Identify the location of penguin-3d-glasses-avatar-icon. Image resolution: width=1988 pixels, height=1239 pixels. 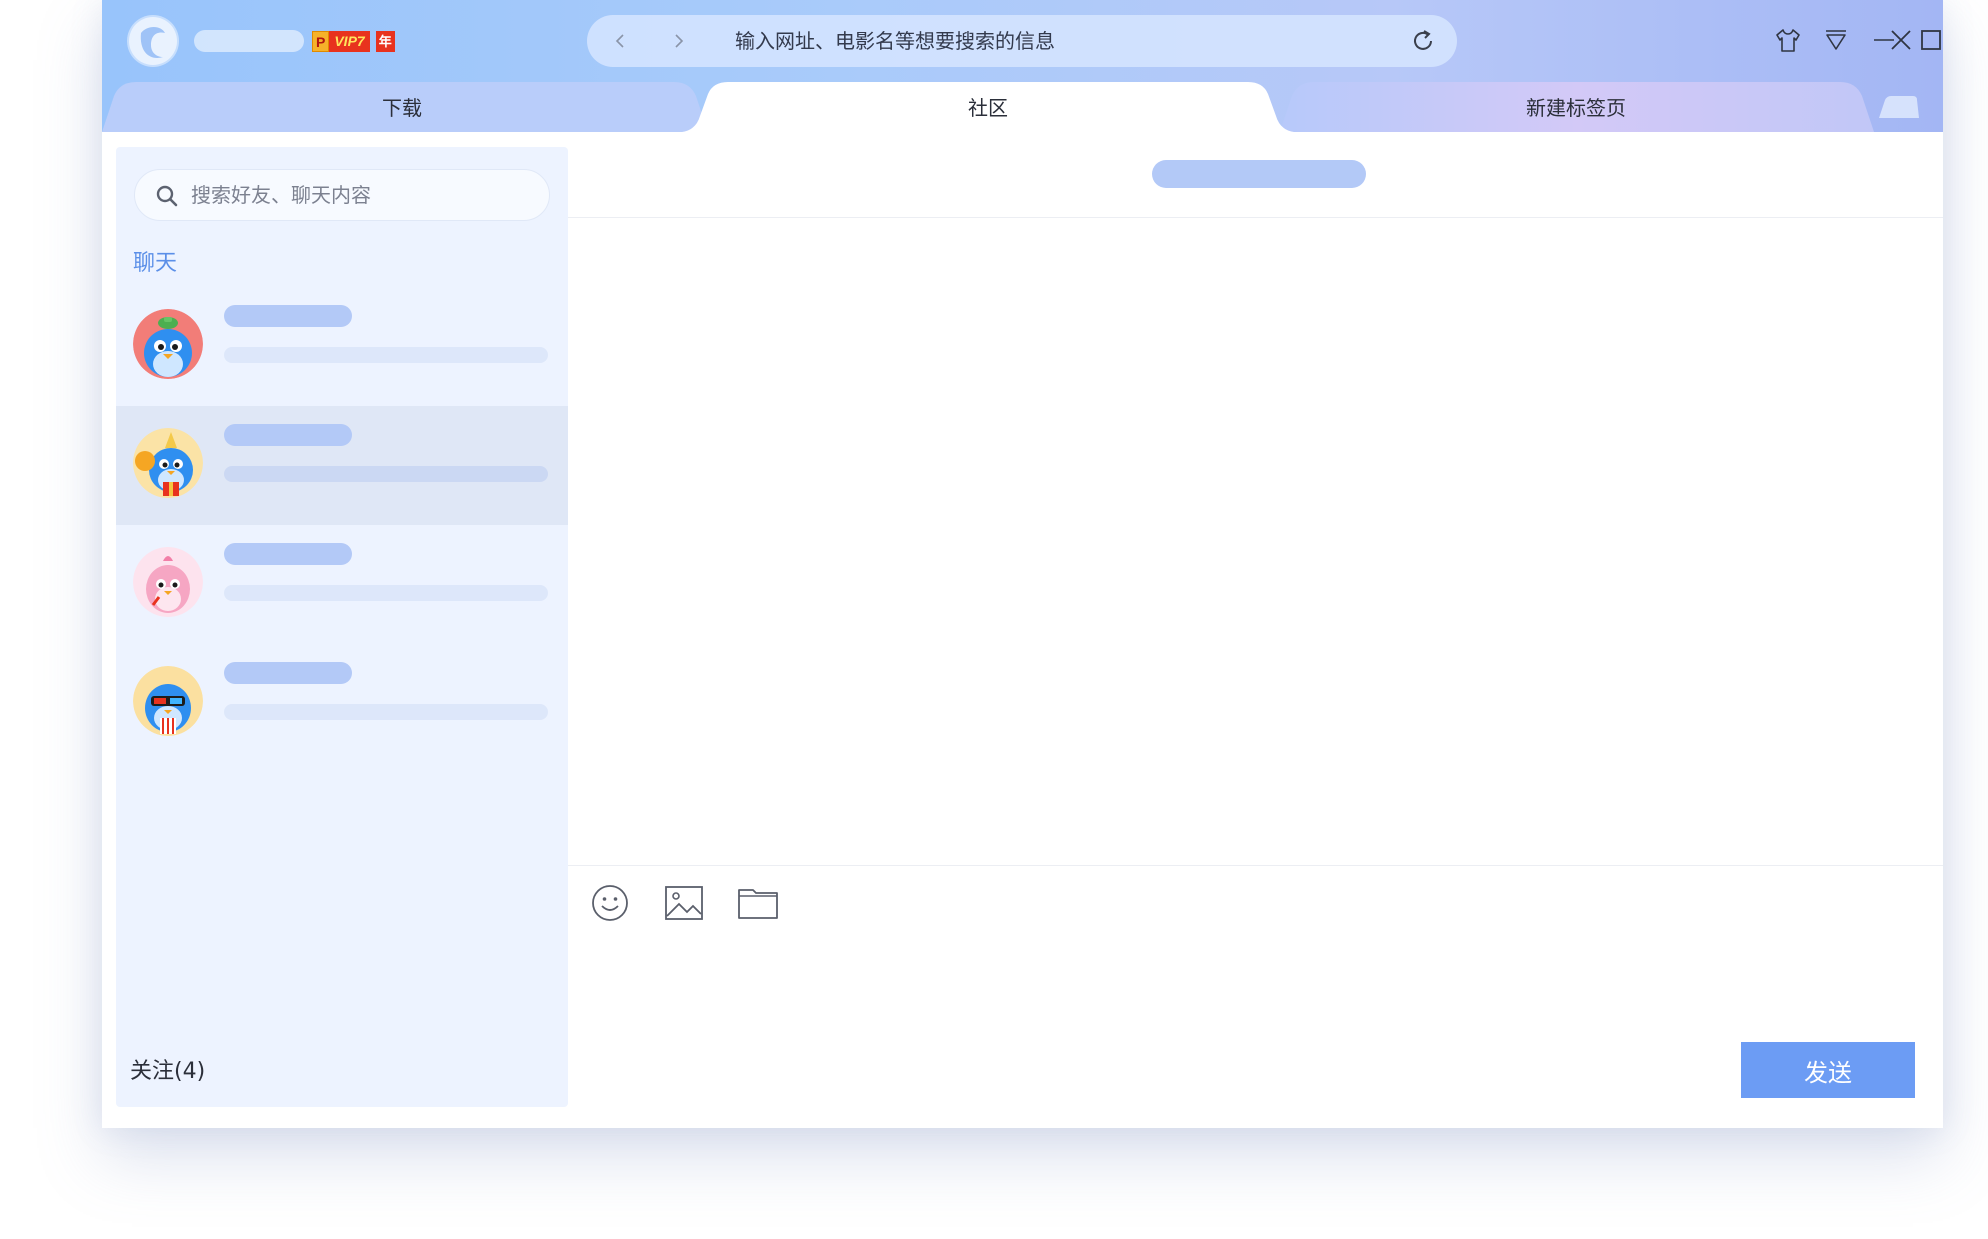
(168, 701).